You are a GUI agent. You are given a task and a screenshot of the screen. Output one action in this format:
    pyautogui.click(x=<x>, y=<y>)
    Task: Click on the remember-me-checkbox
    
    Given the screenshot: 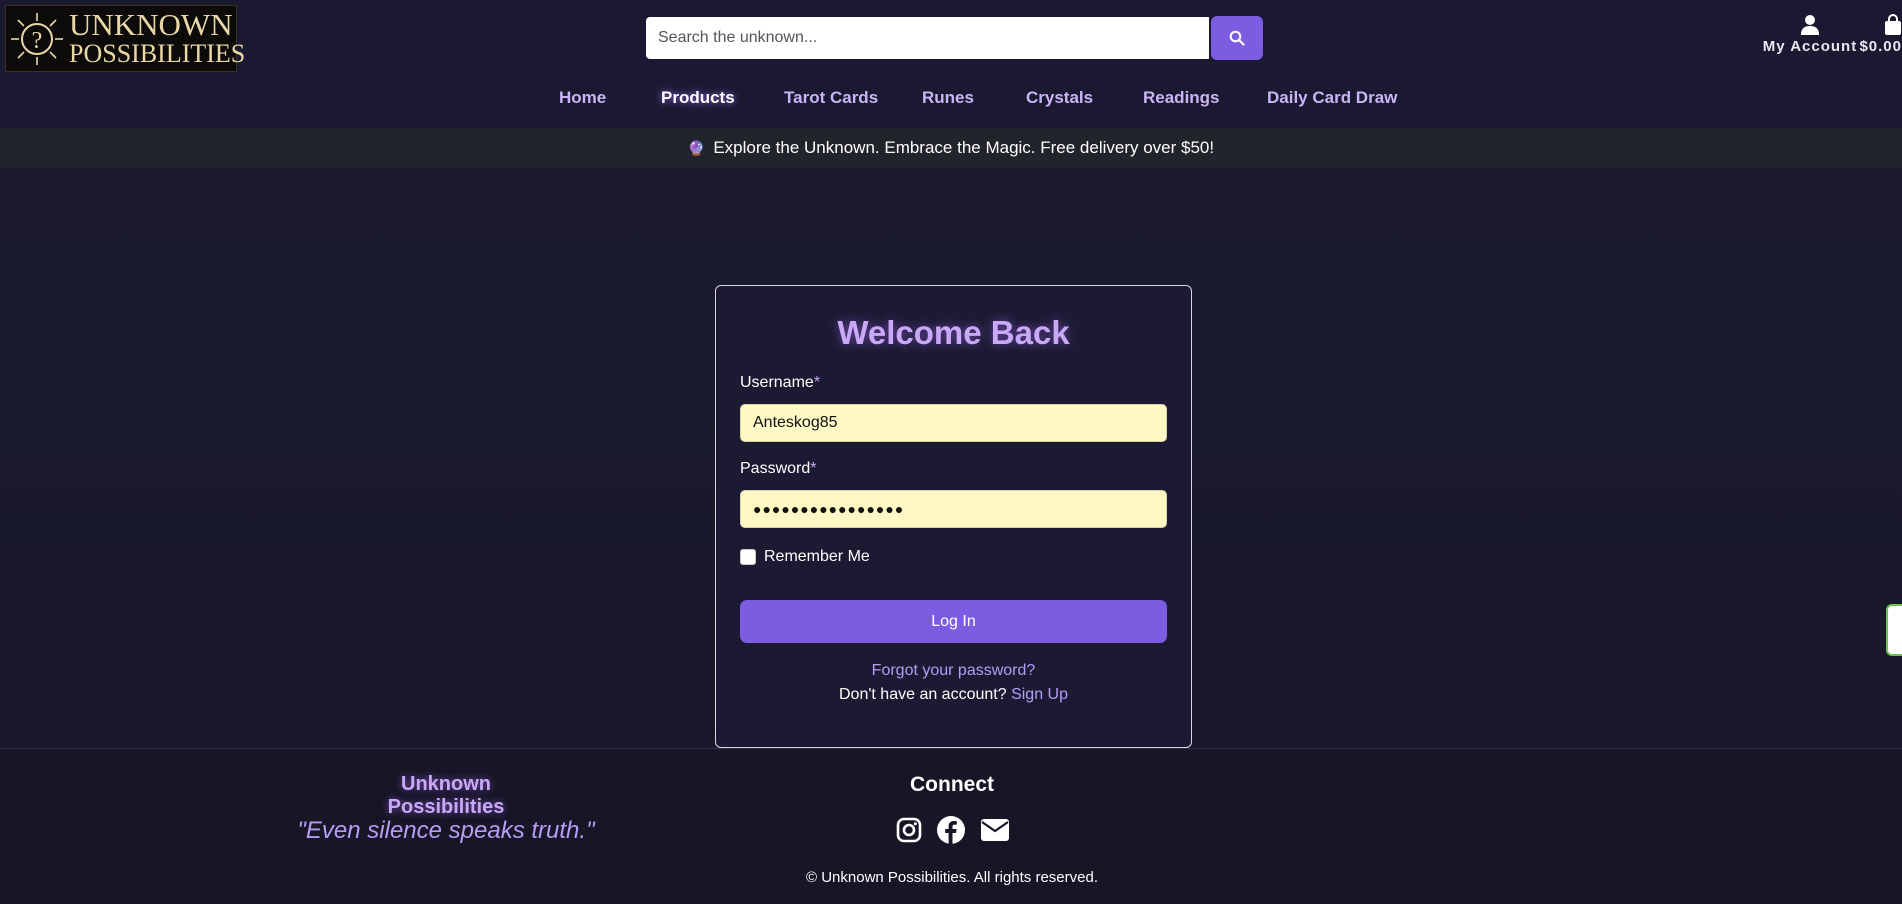 What is the action you would take?
    pyautogui.click(x=748, y=557)
    